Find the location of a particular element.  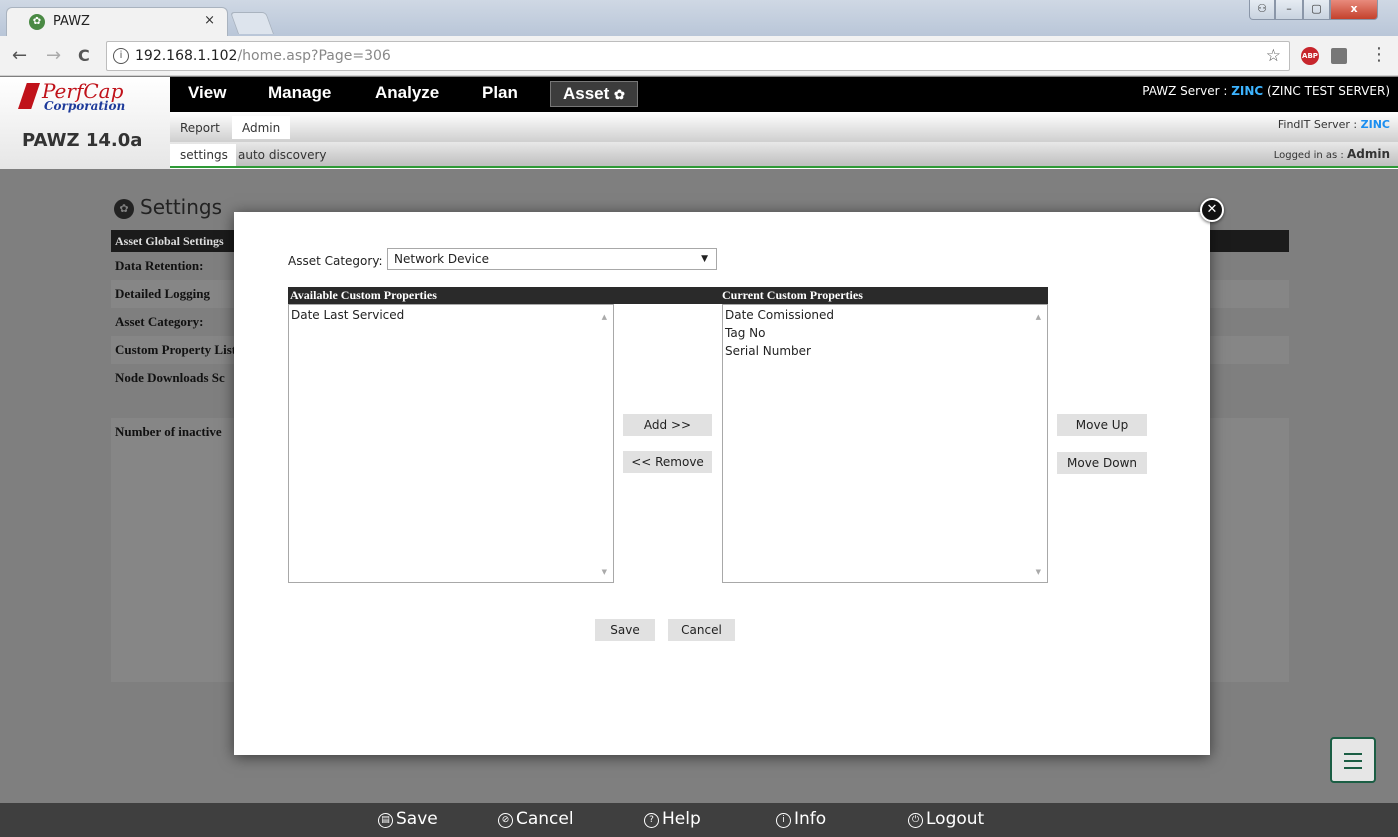

url-path: /home.asp?Page=306 is located at coordinates (314, 56).